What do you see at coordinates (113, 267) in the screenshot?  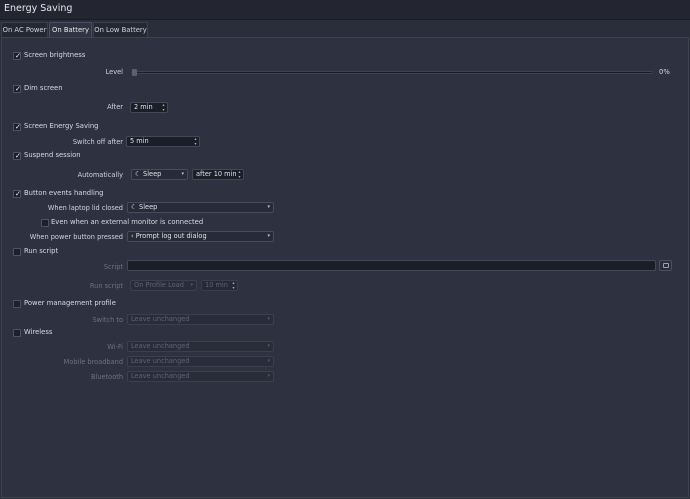 I see `script-path-label: Script` at bounding box center [113, 267].